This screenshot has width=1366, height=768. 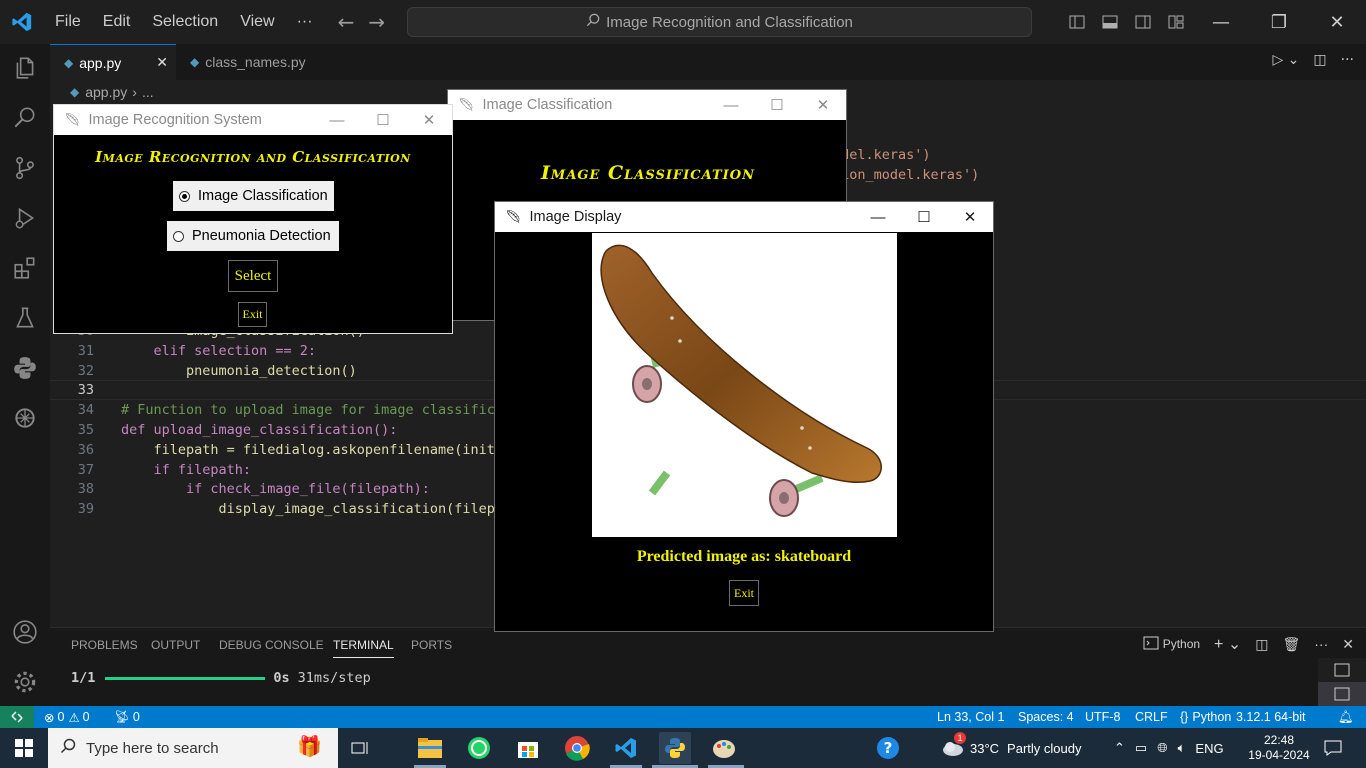 I want to click on radio-pneumonia-detection: Pneumonia Detection, so click(x=253, y=236).